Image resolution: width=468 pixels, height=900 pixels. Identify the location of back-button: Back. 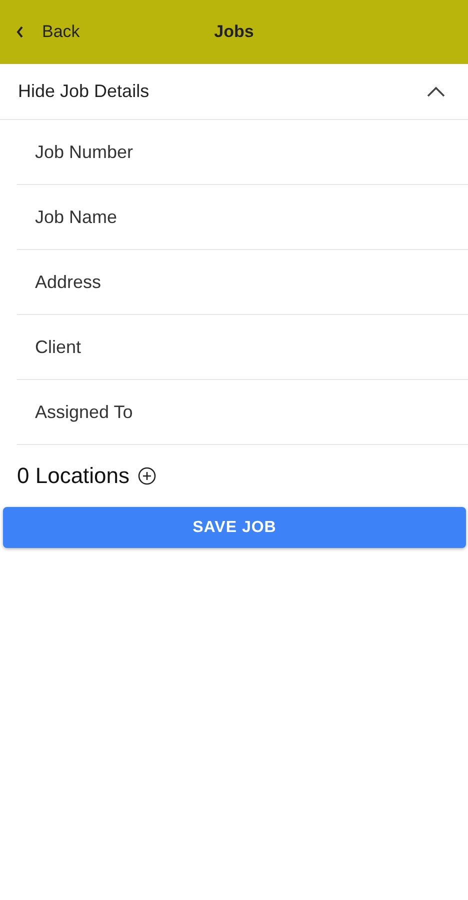
(40, 32).